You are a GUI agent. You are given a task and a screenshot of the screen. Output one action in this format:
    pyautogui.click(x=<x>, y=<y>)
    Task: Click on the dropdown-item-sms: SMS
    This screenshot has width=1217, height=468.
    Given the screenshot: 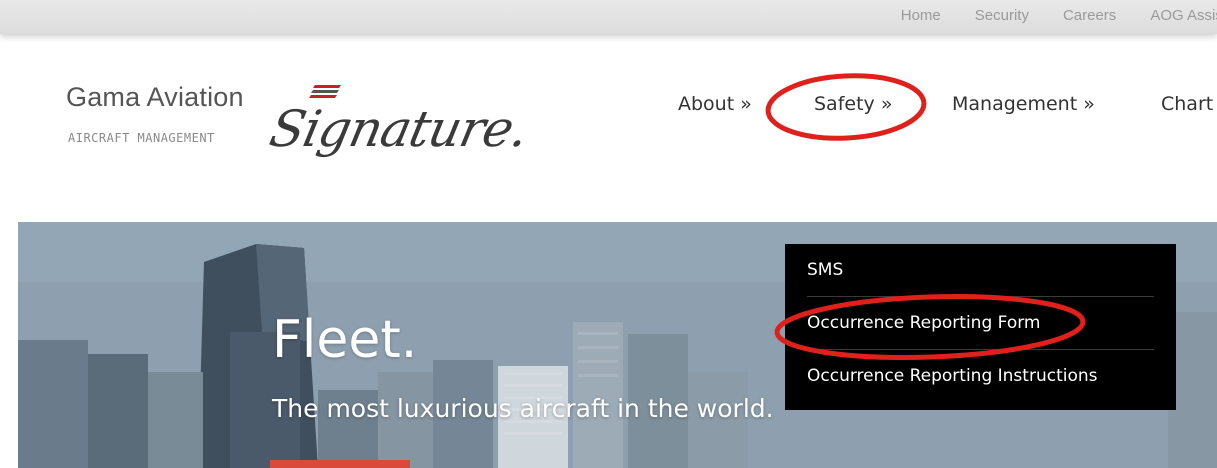 What is the action you would take?
    pyautogui.click(x=980, y=270)
    